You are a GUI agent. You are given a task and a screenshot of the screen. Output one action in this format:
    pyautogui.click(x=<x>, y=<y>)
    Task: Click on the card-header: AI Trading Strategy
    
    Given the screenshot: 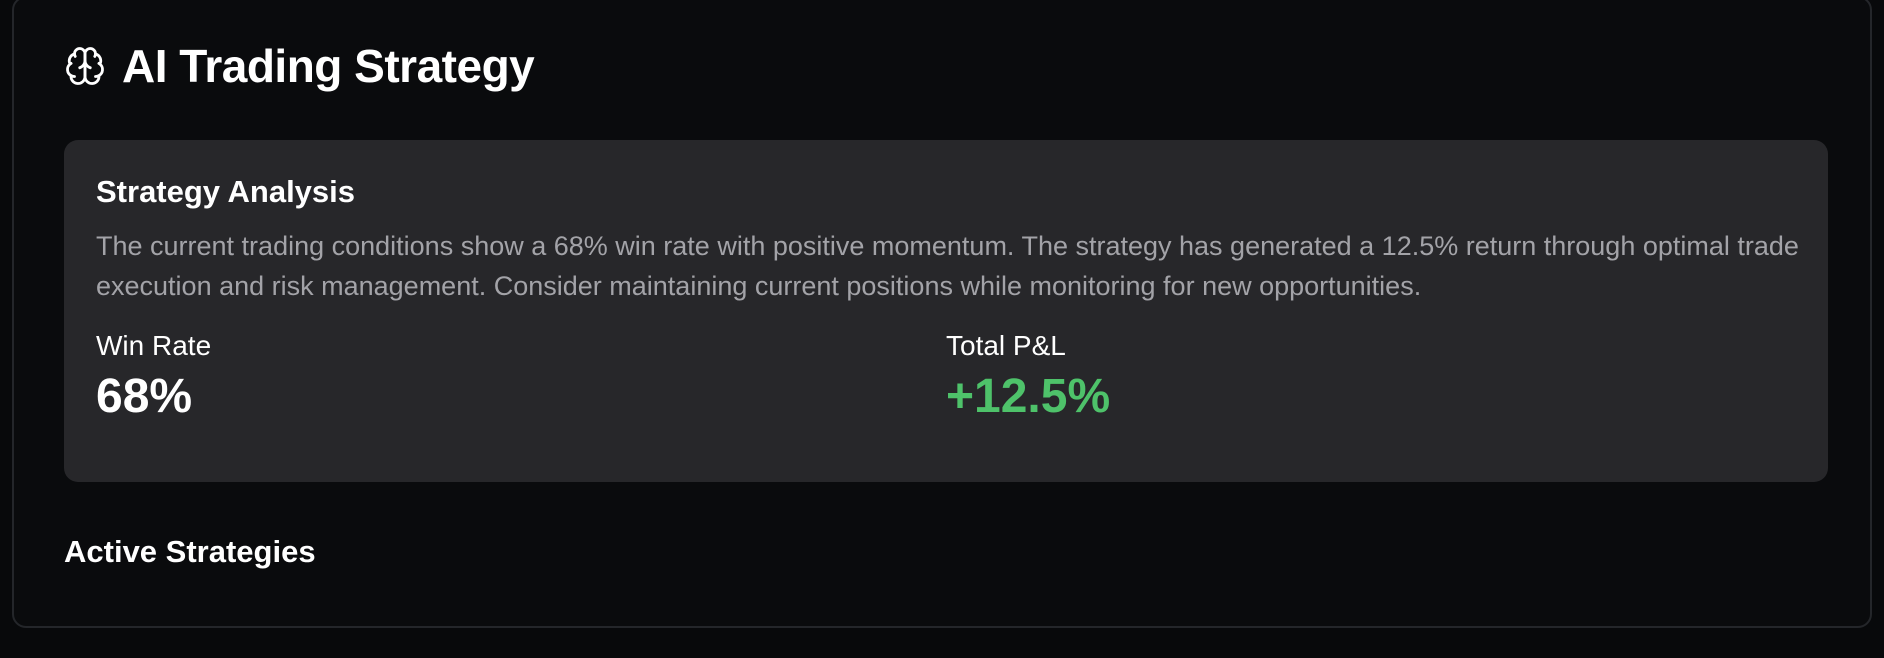 What is the action you would take?
    pyautogui.click(x=299, y=66)
    